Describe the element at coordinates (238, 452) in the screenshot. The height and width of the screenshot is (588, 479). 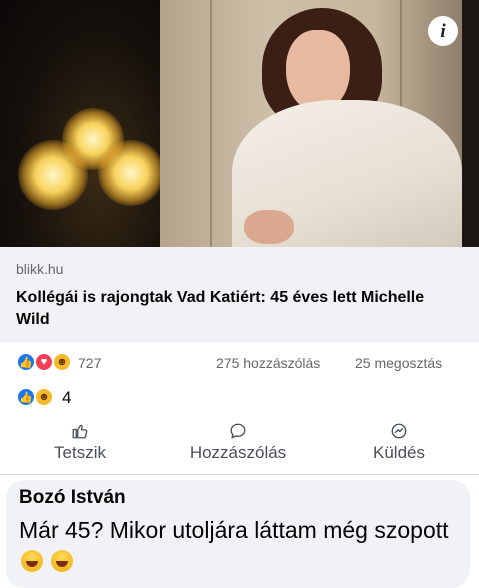
I see `comment-label: Hozzászólás` at that location.